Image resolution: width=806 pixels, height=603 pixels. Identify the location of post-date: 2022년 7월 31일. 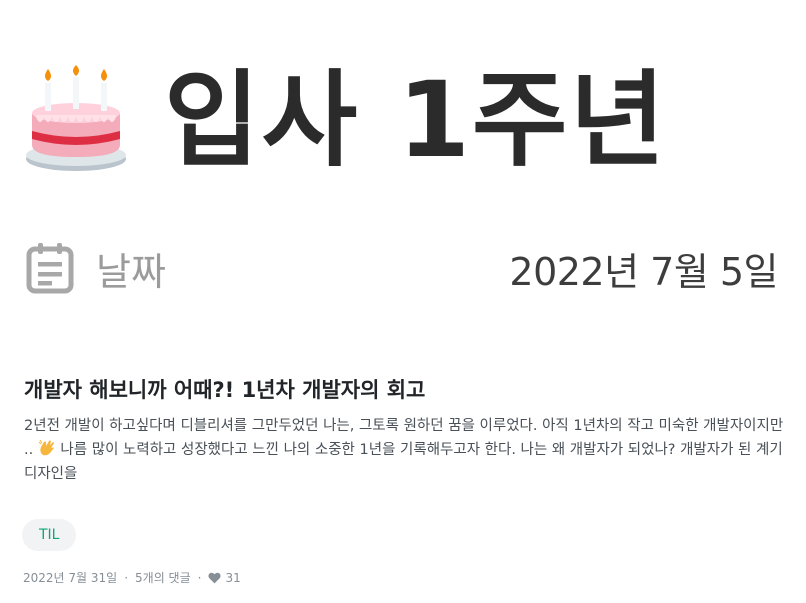
(70, 578).